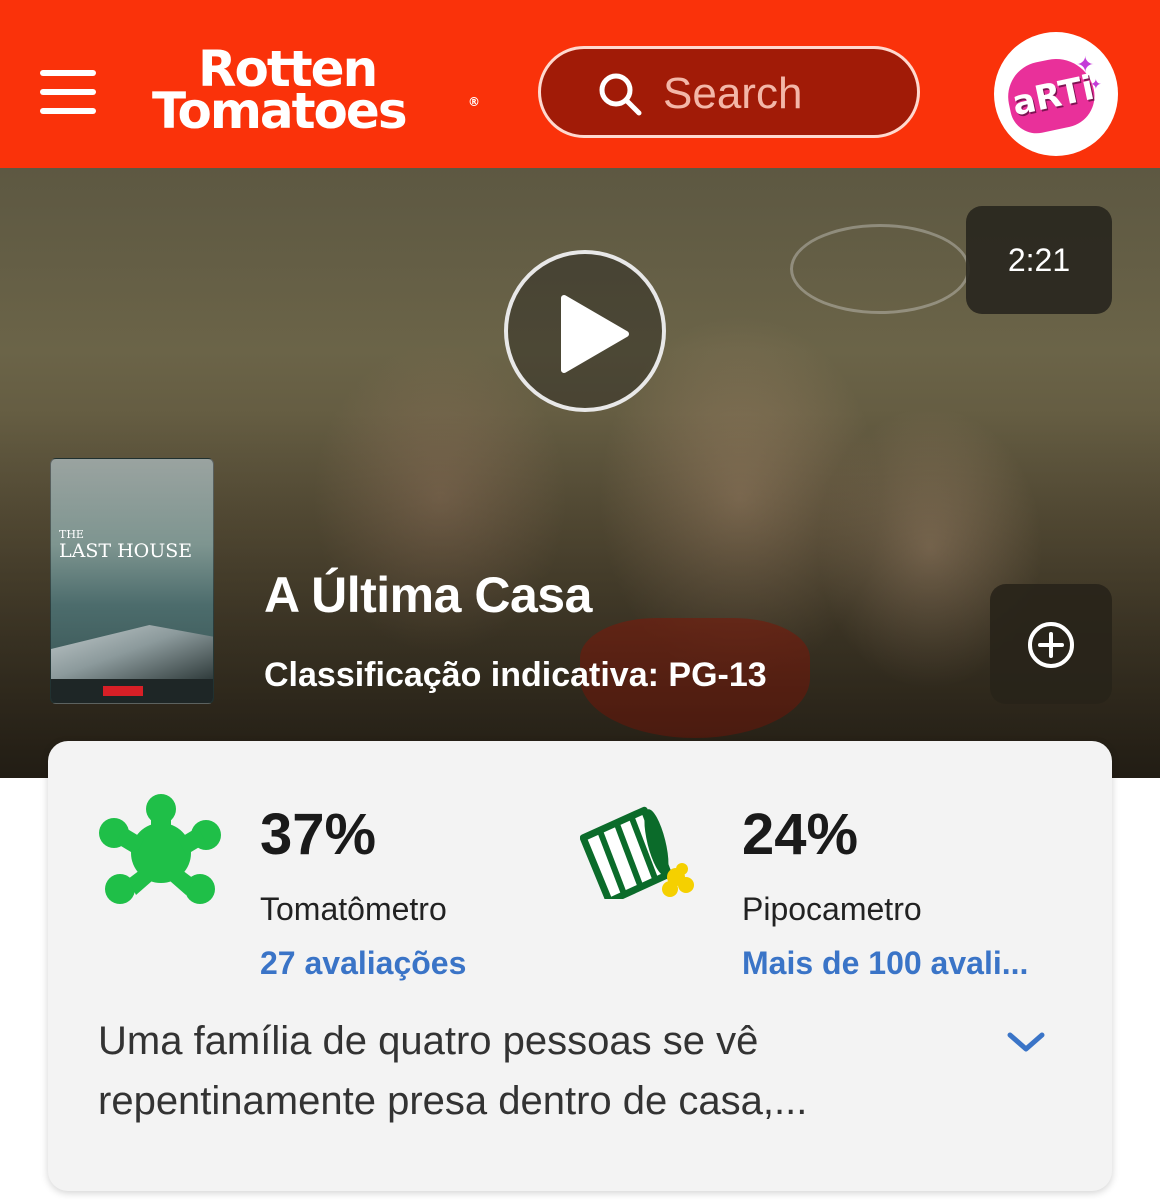 The width and height of the screenshot is (1160, 1200). Describe the element at coordinates (353, 909) in the screenshot. I see `tomatometer-label: Tomatômetro` at that location.